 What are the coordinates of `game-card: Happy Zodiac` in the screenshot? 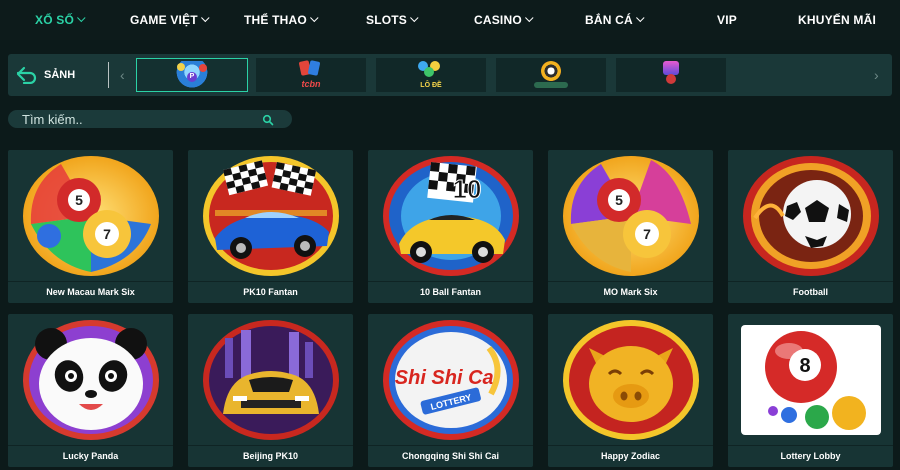 It's located at (630, 390).